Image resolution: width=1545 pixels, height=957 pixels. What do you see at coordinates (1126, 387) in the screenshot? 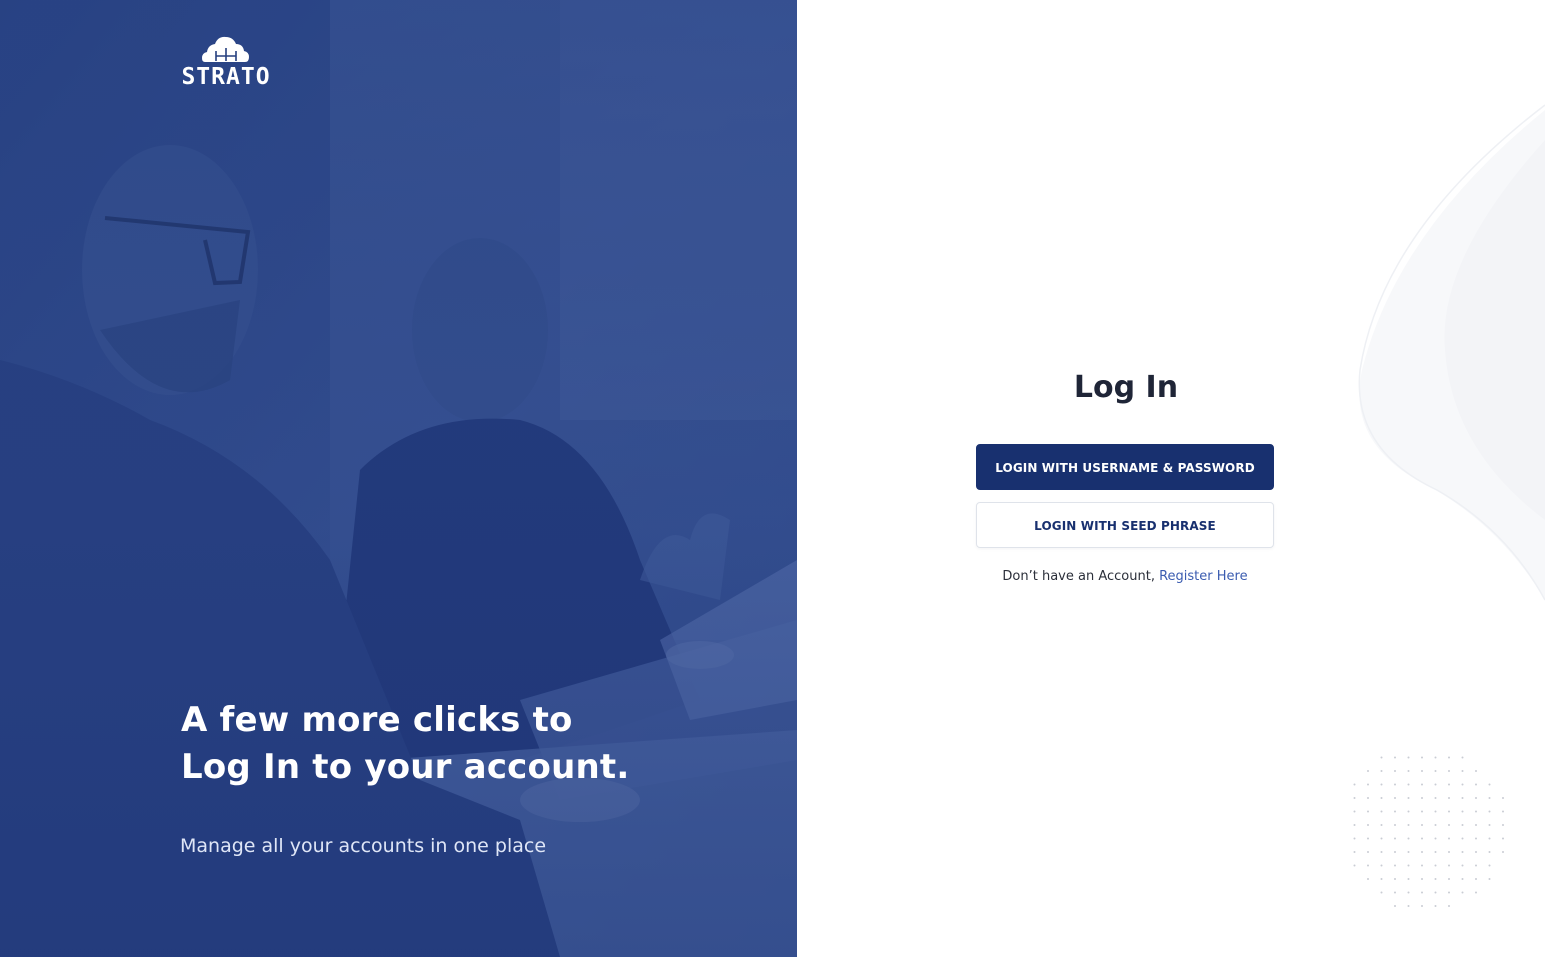
I see `login-title: Log In` at bounding box center [1126, 387].